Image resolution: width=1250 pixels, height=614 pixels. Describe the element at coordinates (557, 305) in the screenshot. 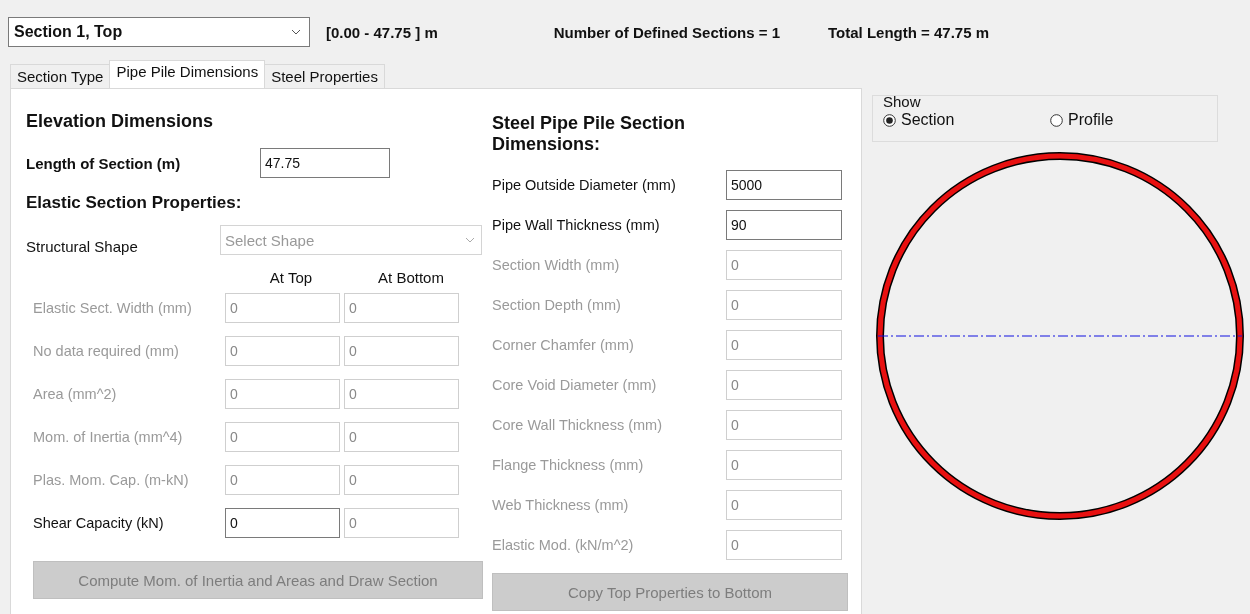

I see `field-label: Section Depth (mm)` at that location.